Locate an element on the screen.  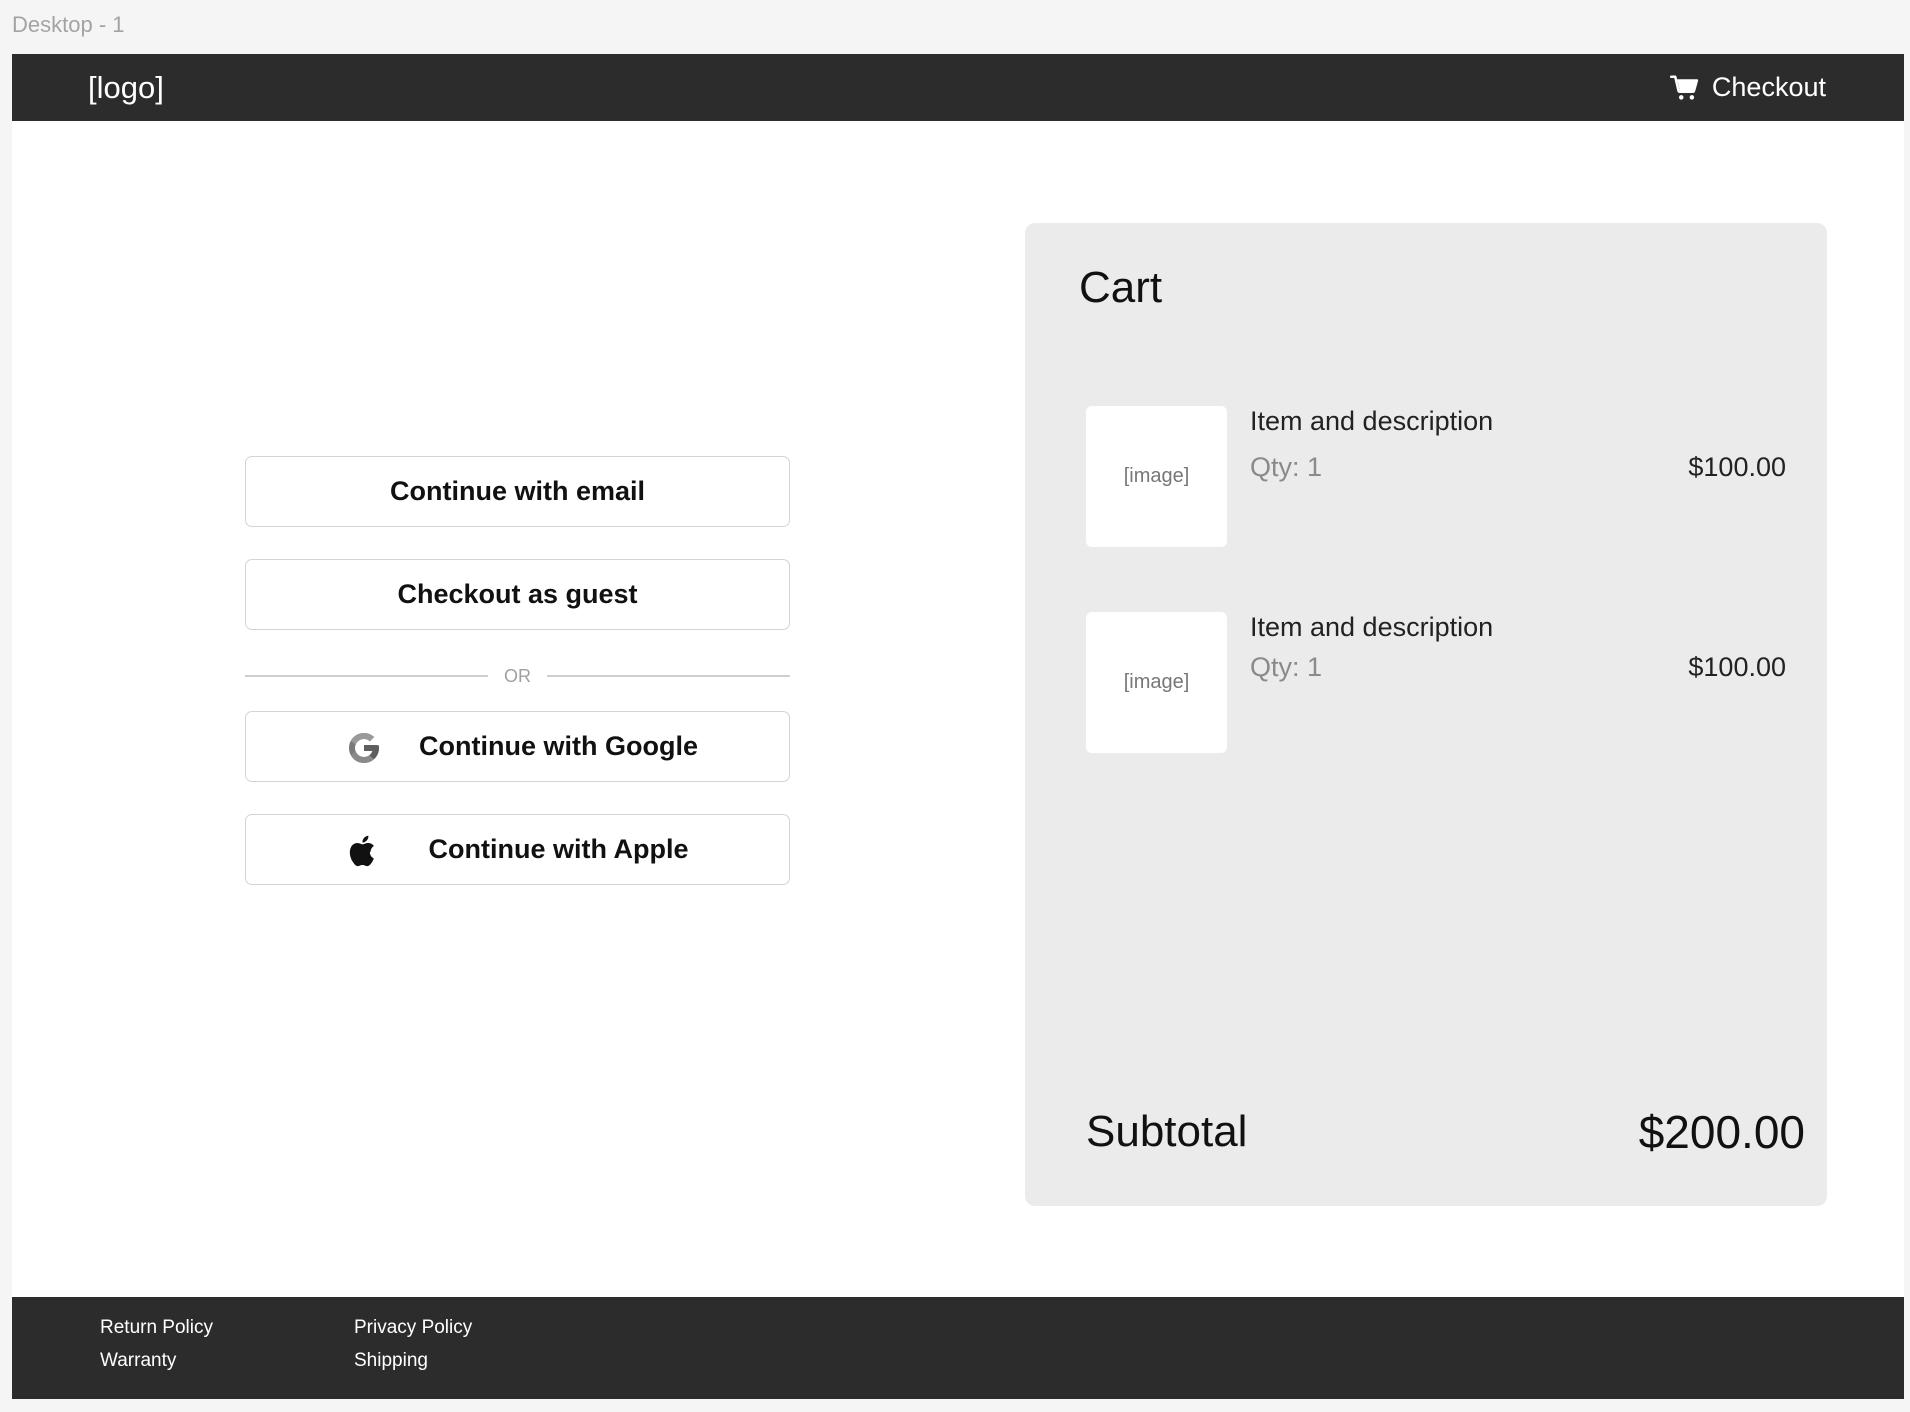
or-divider: OR is located at coordinates (517, 676).